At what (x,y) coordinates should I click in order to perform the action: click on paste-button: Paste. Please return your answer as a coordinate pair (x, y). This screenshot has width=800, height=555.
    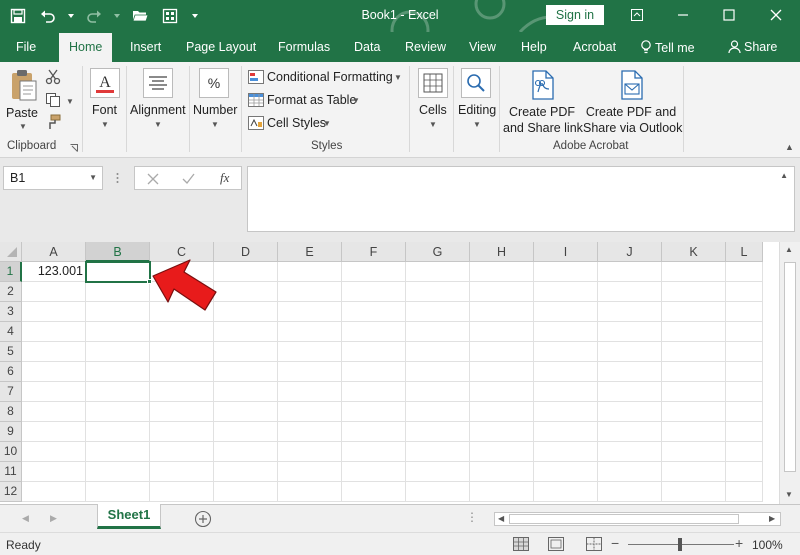
    Looking at the image, I should click on (22, 113).